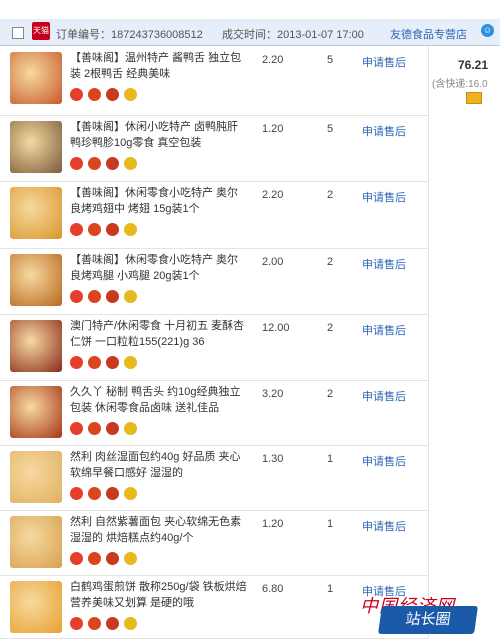  I want to click on product-title: 然利 肉丝湿面包约40g 好品质 夹心软绵早餐口感好 湿湿的, so click(159, 465).